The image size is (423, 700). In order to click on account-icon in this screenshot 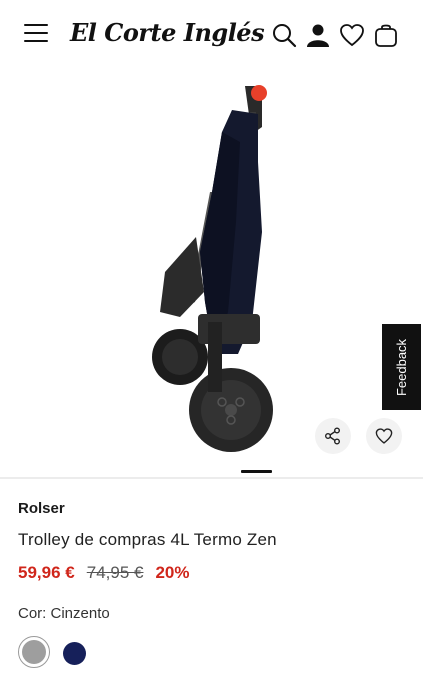, I will do `click(318, 35)`.